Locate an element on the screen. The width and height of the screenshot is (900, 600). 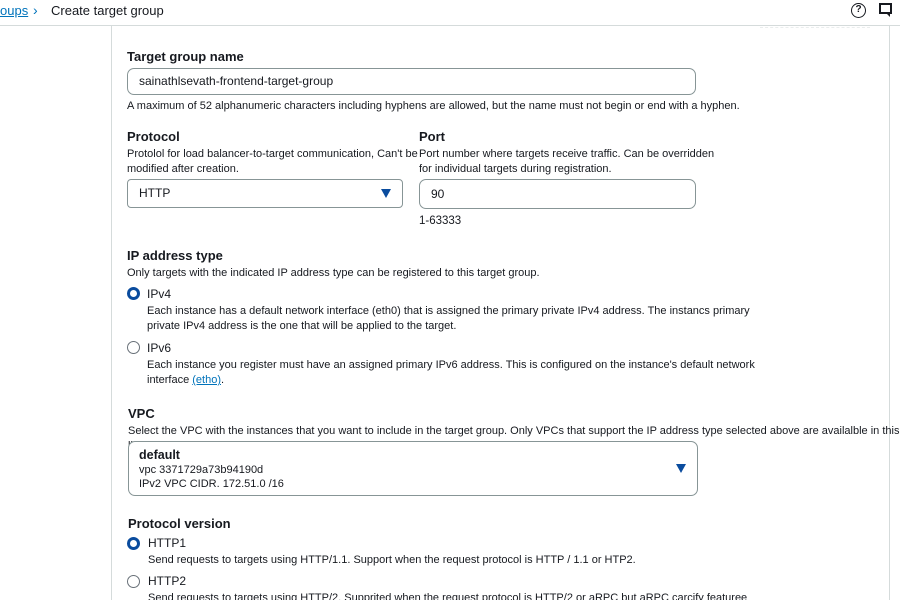
ipv4-radio-label: IPv4 is located at coordinates (159, 294).